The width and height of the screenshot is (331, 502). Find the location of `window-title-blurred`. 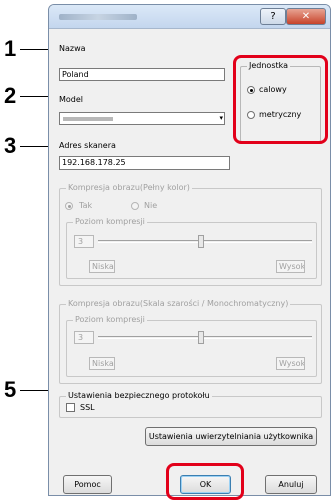

window-title-blurred is located at coordinates (98, 17).